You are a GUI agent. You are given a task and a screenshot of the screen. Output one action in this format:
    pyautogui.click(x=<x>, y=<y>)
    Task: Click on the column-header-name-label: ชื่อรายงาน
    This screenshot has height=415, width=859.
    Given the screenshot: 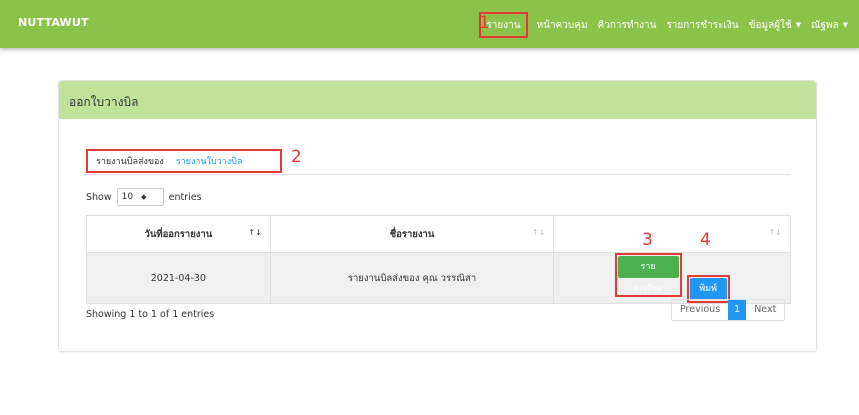 What is the action you would take?
    pyautogui.click(x=412, y=234)
    